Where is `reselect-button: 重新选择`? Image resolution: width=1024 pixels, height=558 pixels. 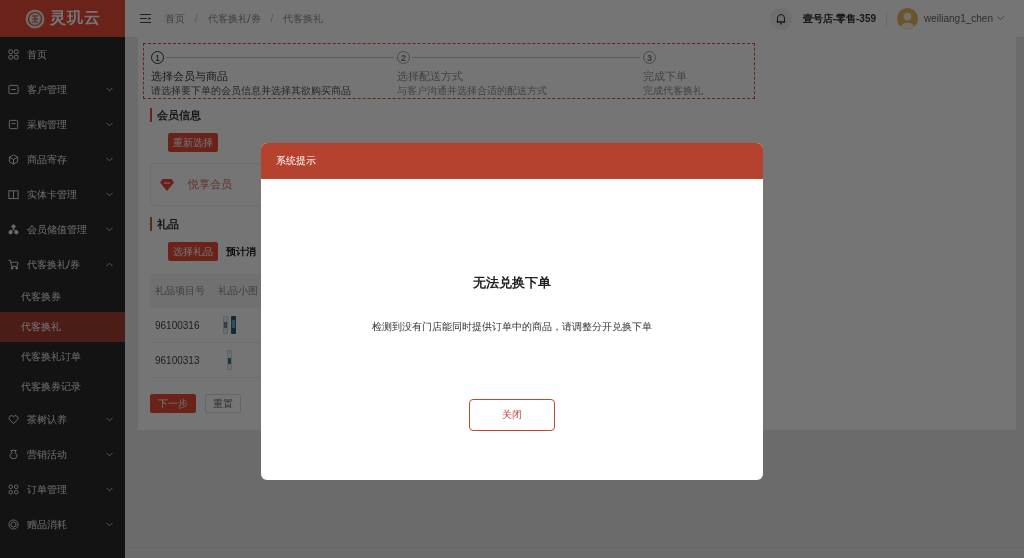 reselect-button: 重新选择 is located at coordinates (193, 142).